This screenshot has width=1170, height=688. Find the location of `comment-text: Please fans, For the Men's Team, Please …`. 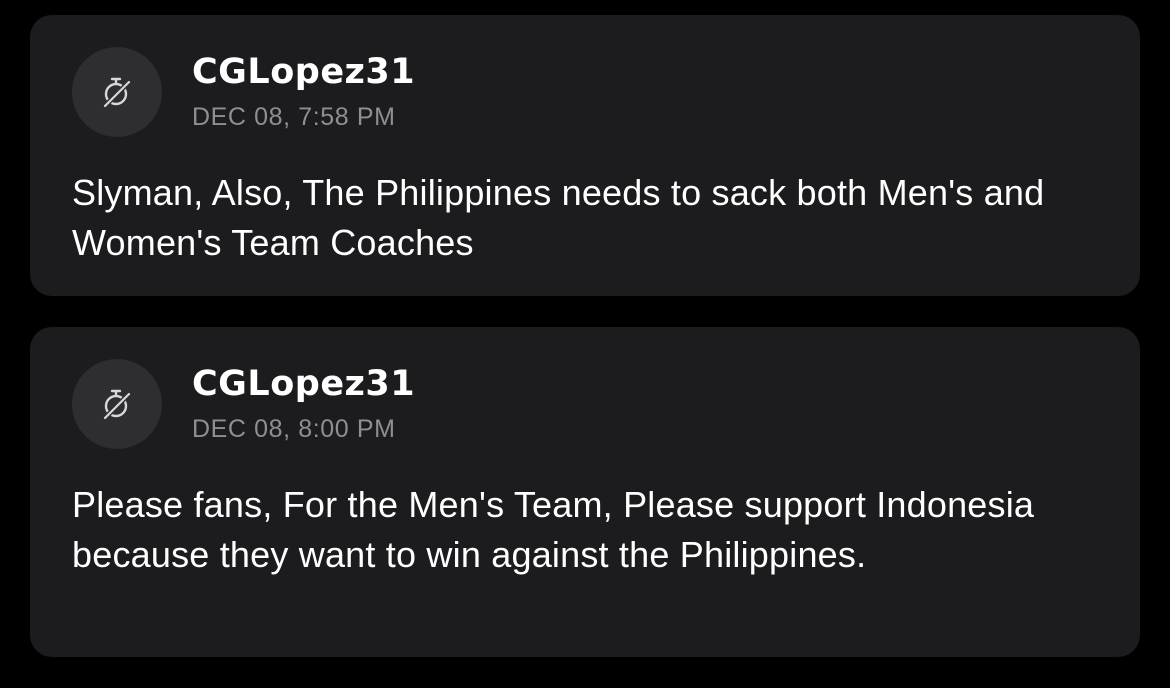

comment-text: Please fans, For the Men's Team, Please … is located at coordinates (553, 529).